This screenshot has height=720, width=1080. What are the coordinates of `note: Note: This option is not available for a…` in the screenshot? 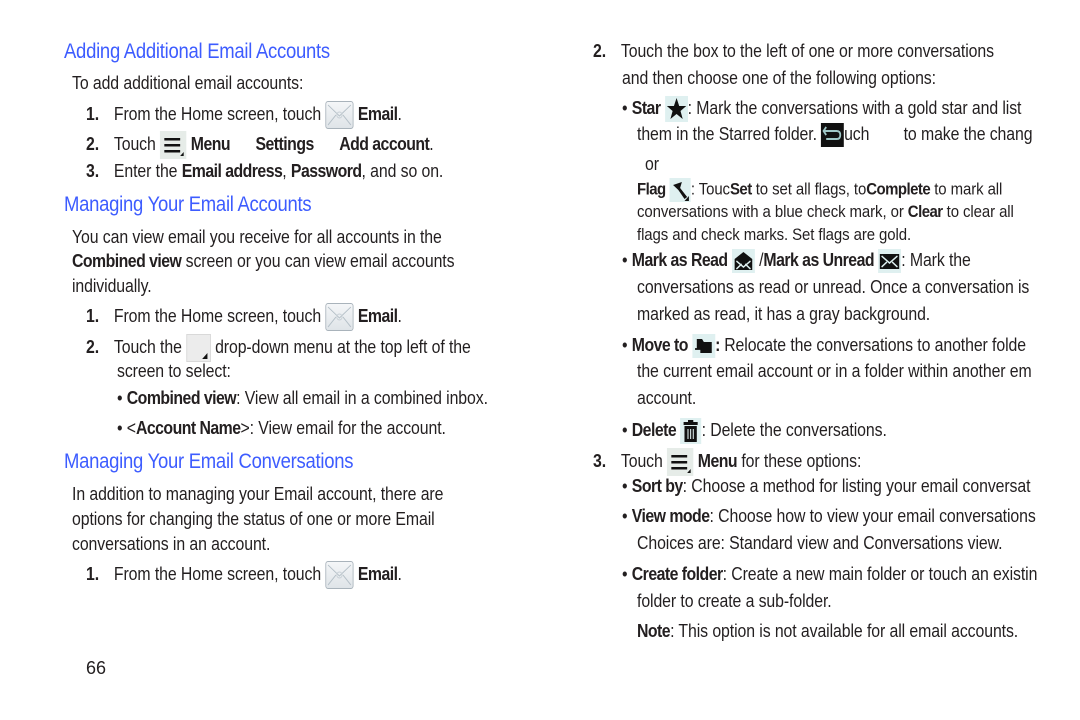 It's located at (827, 631).